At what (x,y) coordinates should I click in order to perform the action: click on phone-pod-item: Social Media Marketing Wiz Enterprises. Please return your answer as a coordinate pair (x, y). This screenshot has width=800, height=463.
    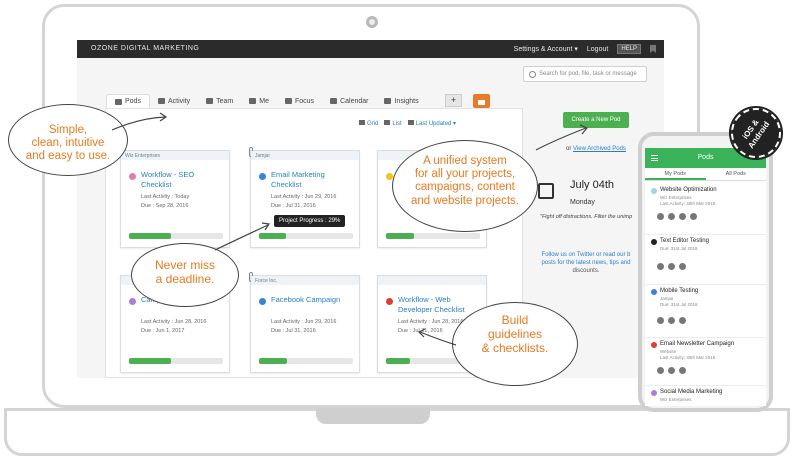
    Looking at the image, I should click on (705, 396).